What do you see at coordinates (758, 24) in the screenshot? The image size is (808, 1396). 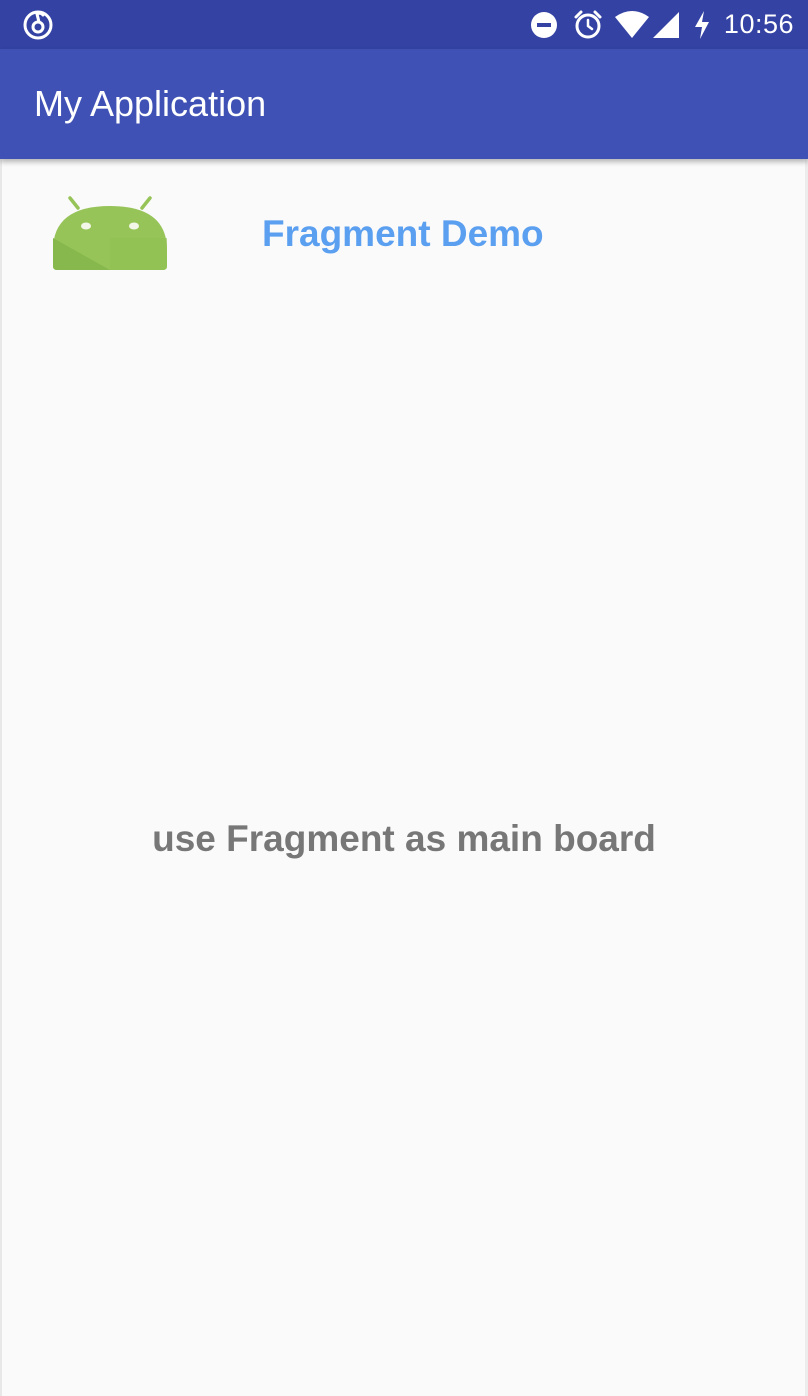 I see `status-time: 10:56` at bounding box center [758, 24].